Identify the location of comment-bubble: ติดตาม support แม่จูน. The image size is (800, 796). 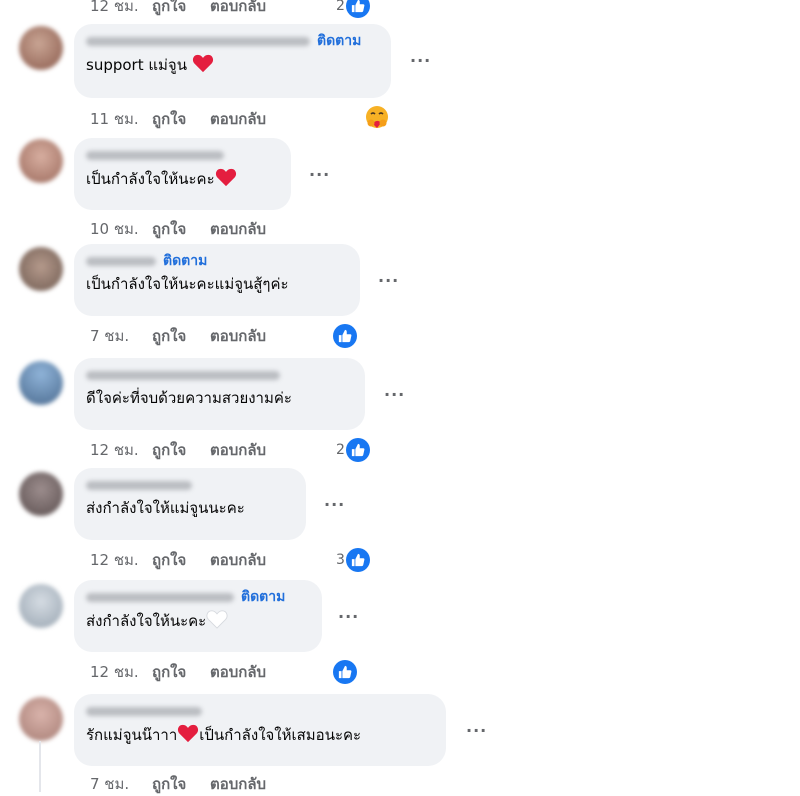
(232, 61).